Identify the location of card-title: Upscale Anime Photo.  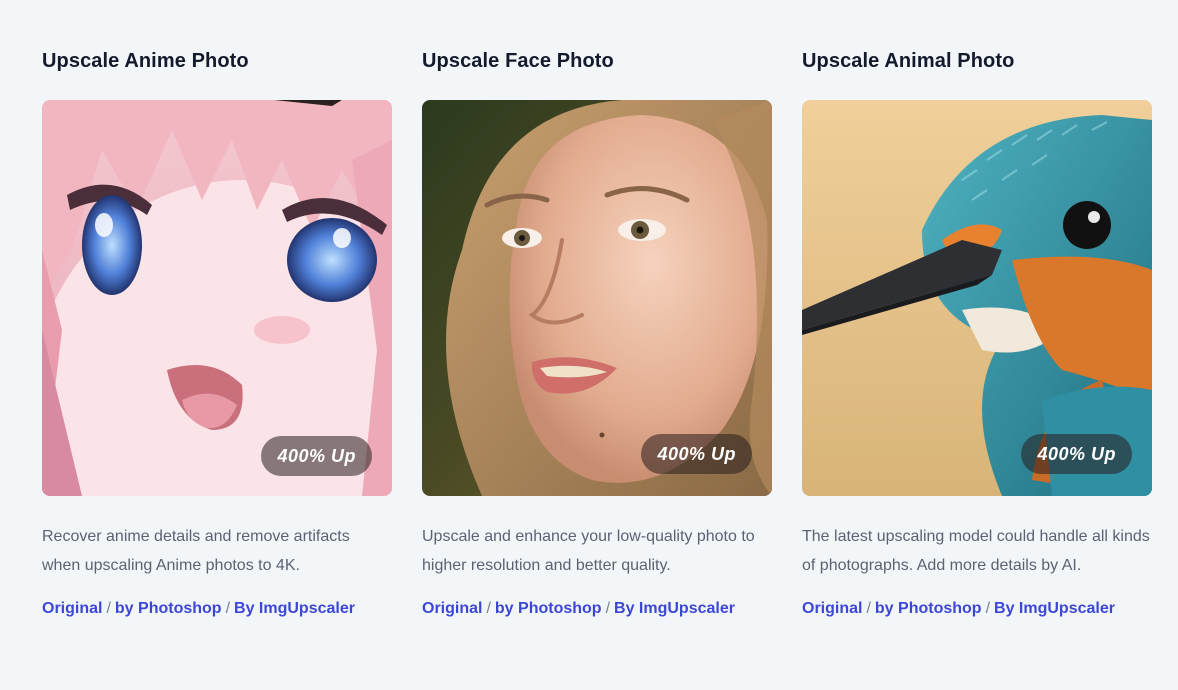
(145, 61).